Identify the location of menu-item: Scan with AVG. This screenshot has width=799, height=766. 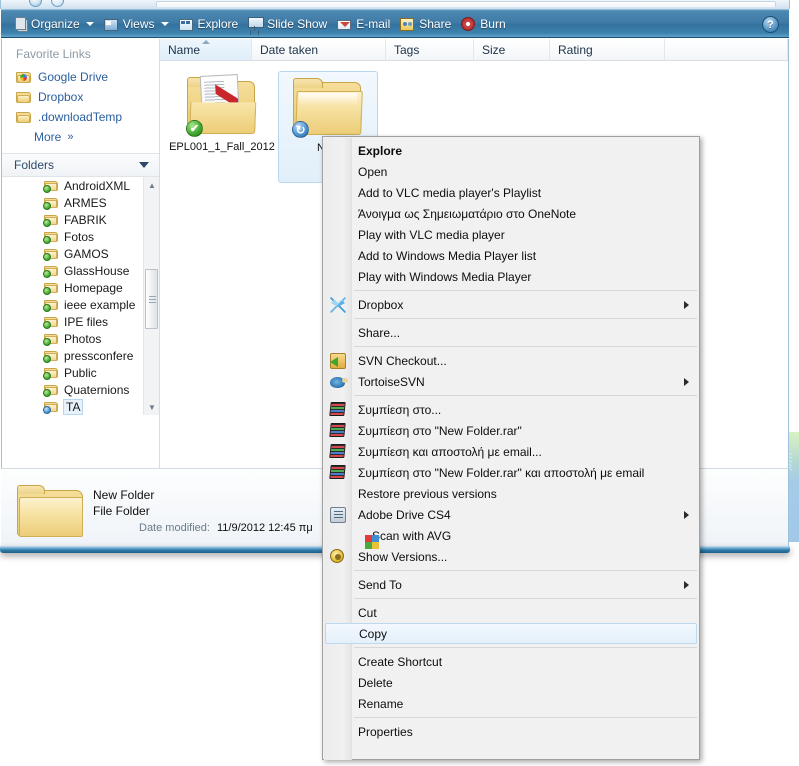
(511, 537).